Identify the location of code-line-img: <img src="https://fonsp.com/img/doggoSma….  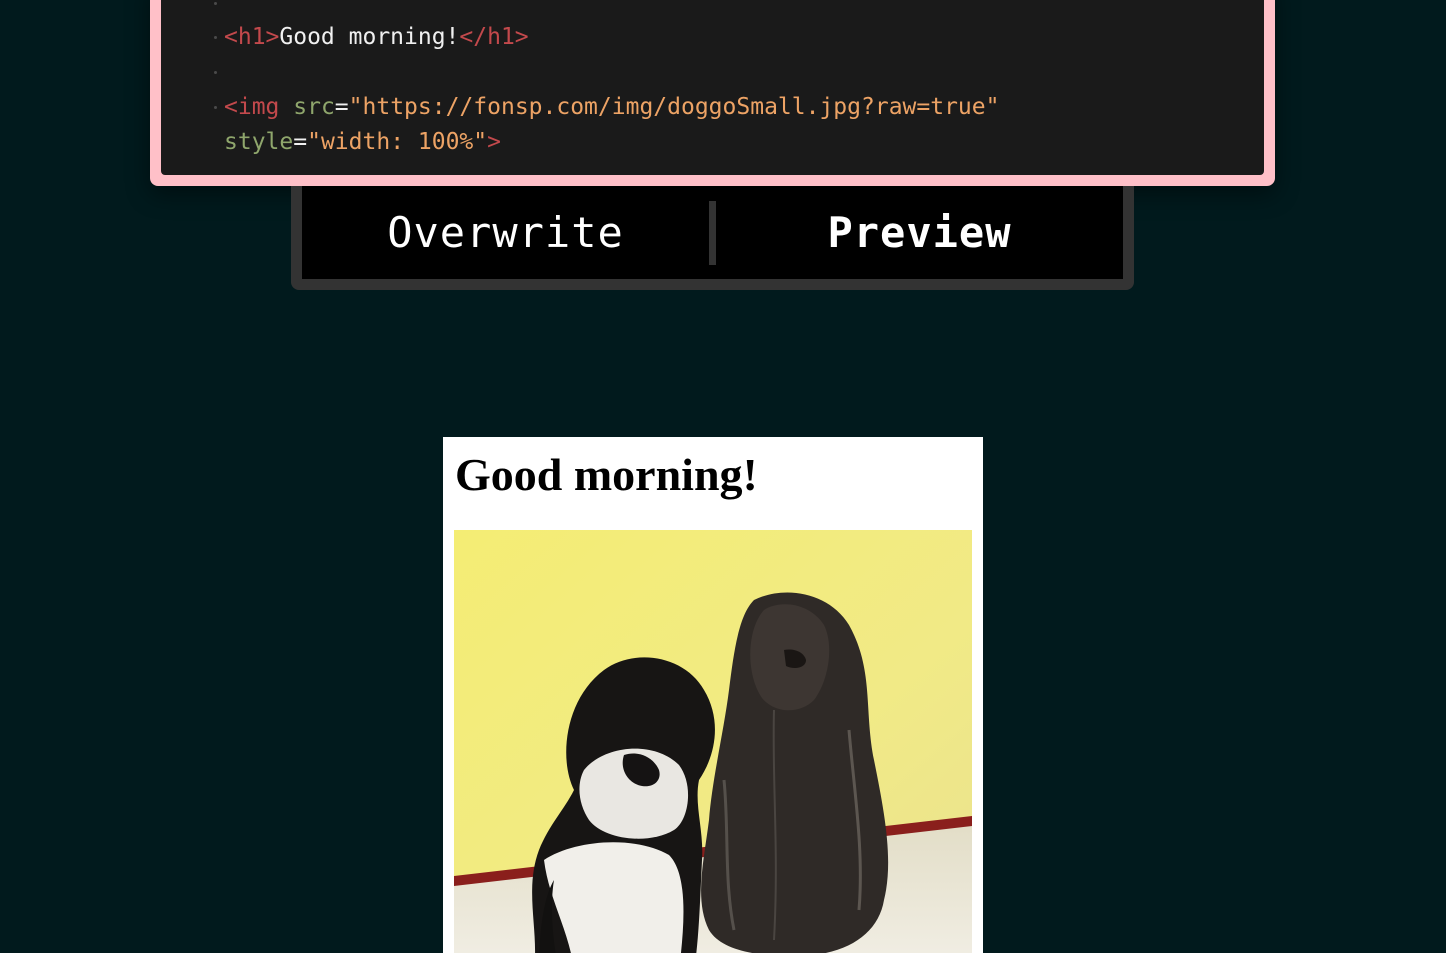
(611, 107).